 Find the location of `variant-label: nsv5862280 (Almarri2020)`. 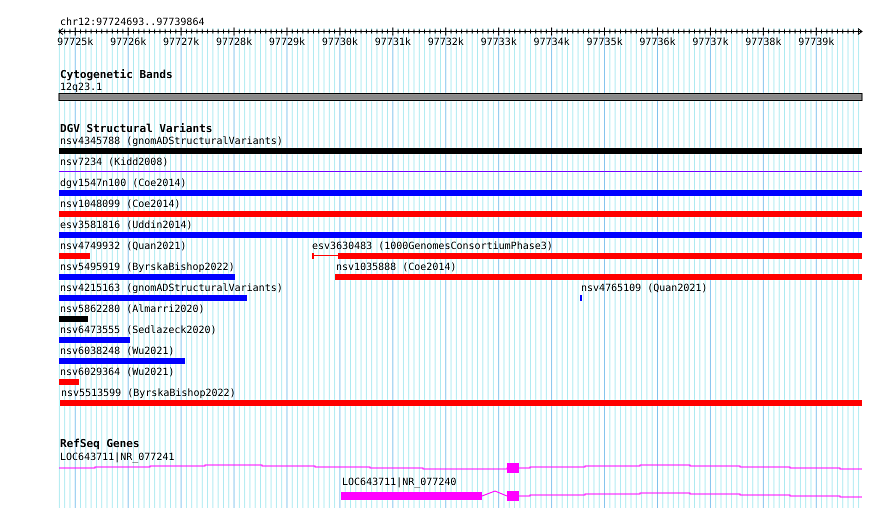

variant-label: nsv5862280 (Almarri2020) is located at coordinates (132, 309).